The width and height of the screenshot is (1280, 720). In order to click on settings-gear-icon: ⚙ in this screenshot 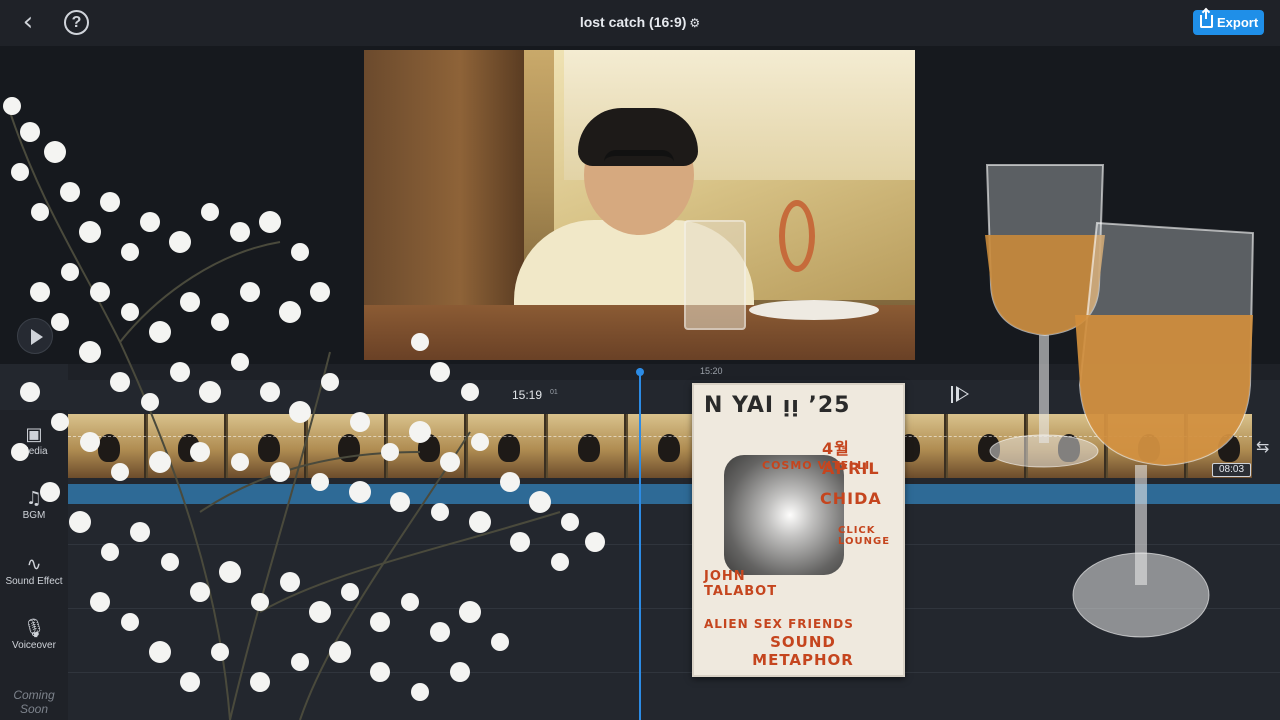, I will do `click(694, 23)`.